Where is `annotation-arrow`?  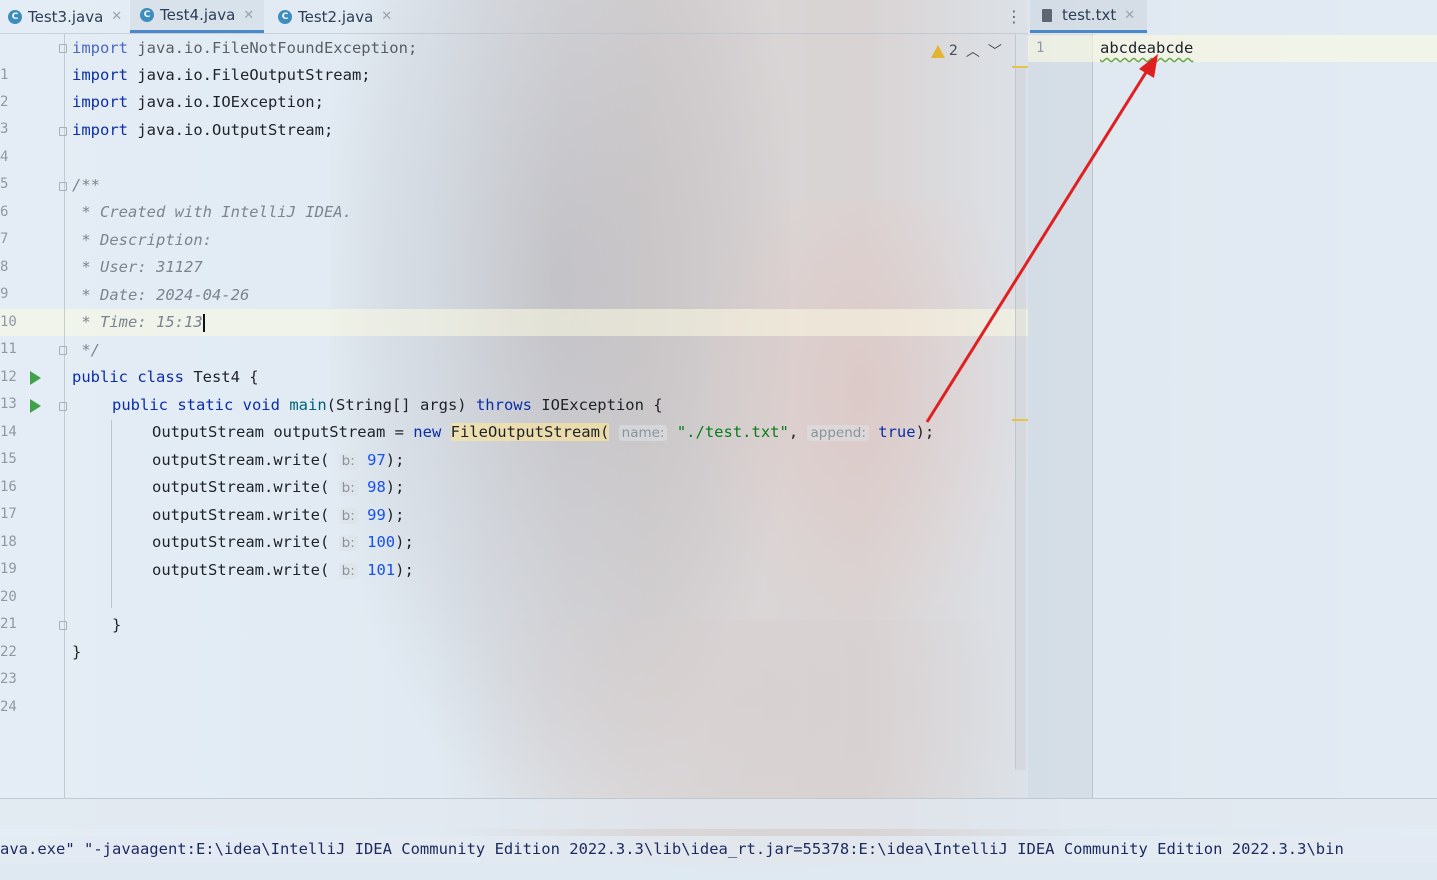
annotation-arrow is located at coordinates (1041, 238).